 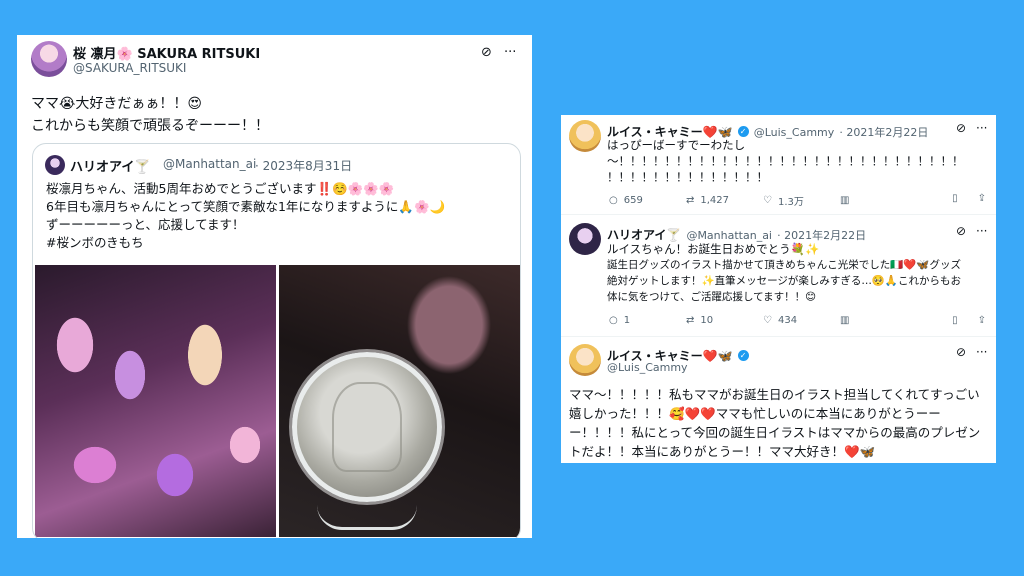 I want to click on tweet-text-line-2: 嬉しかった！！！🥰❤️❤️ママも忙しいのに本当にありがとうーー, so click(x=755, y=413).